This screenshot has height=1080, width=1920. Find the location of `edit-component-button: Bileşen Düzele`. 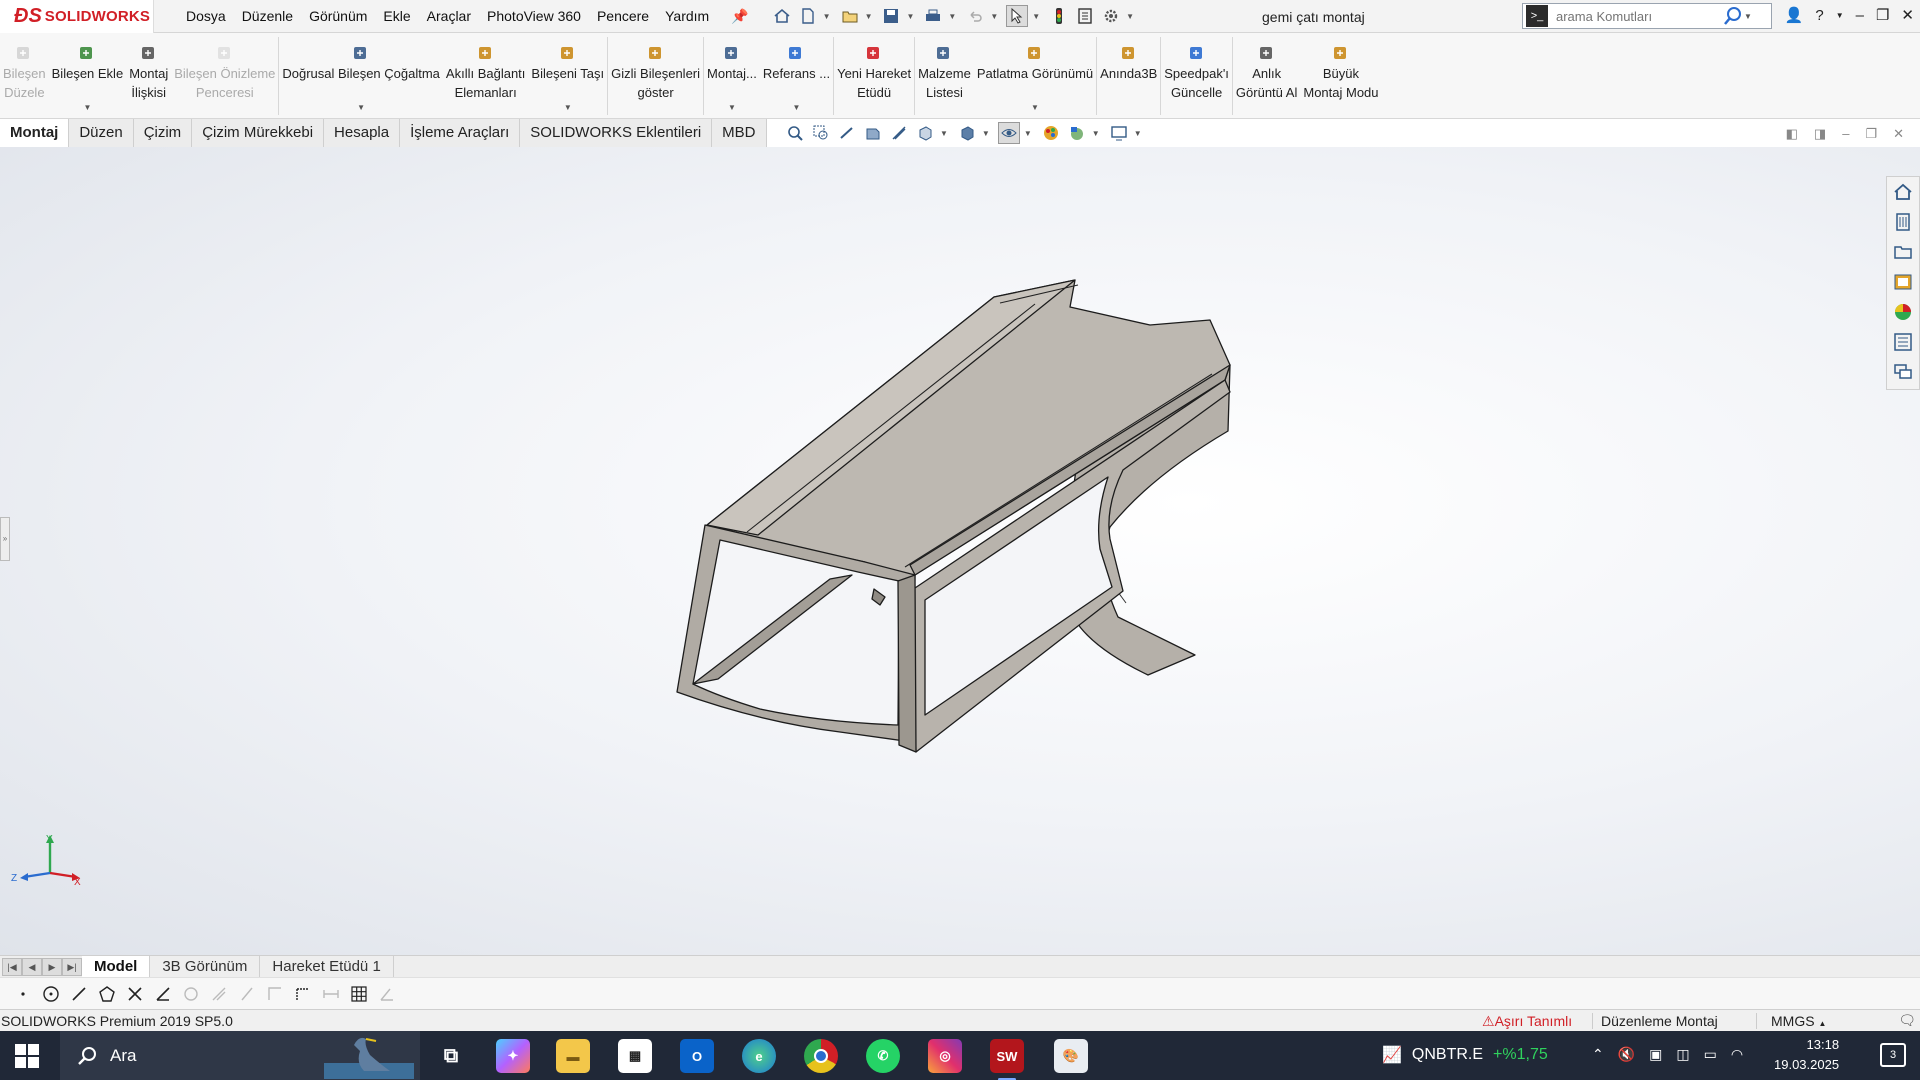

edit-component-button: Bileşen Düzele is located at coordinates (24, 76).